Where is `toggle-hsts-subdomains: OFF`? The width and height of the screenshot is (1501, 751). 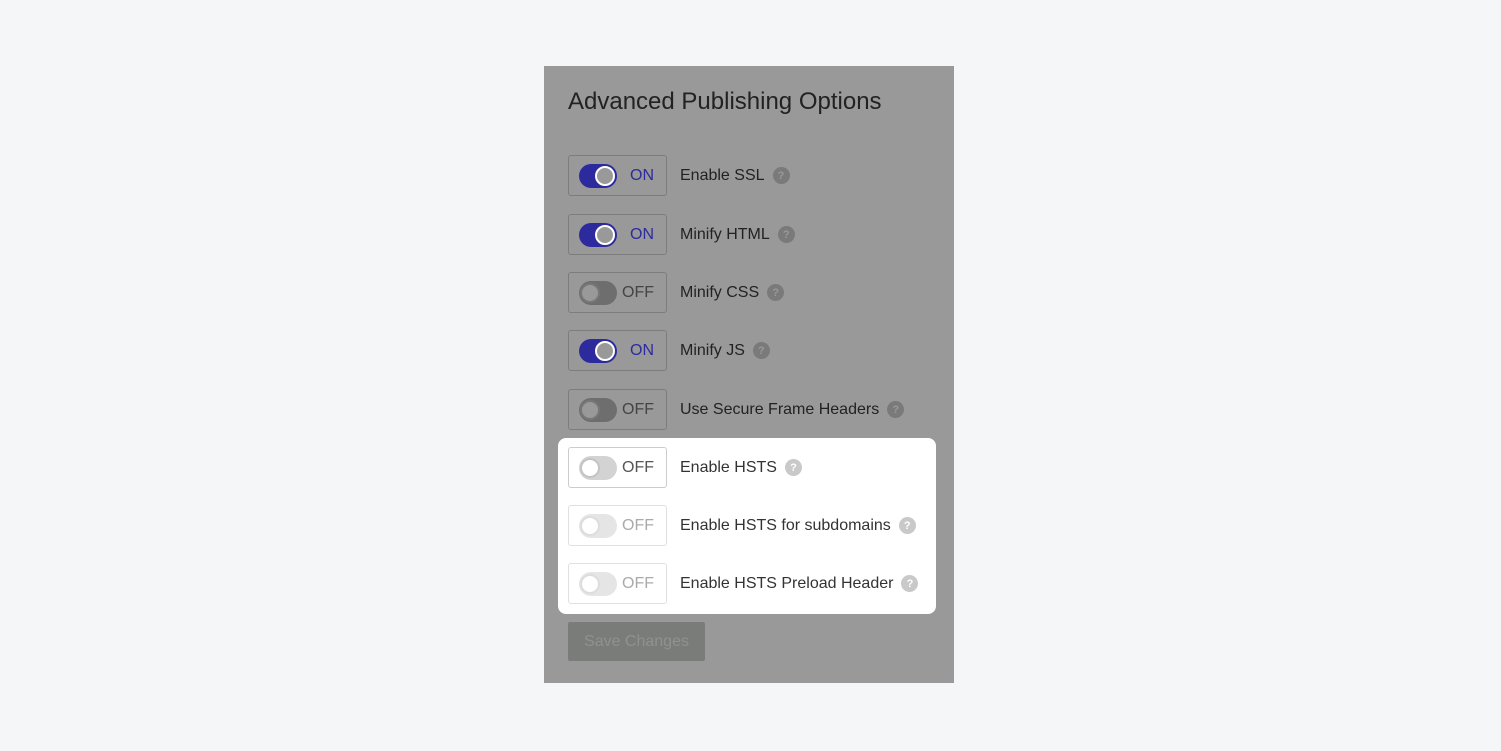
toggle-hsts-subdomains: OFF is located at coordinates (617, 525).